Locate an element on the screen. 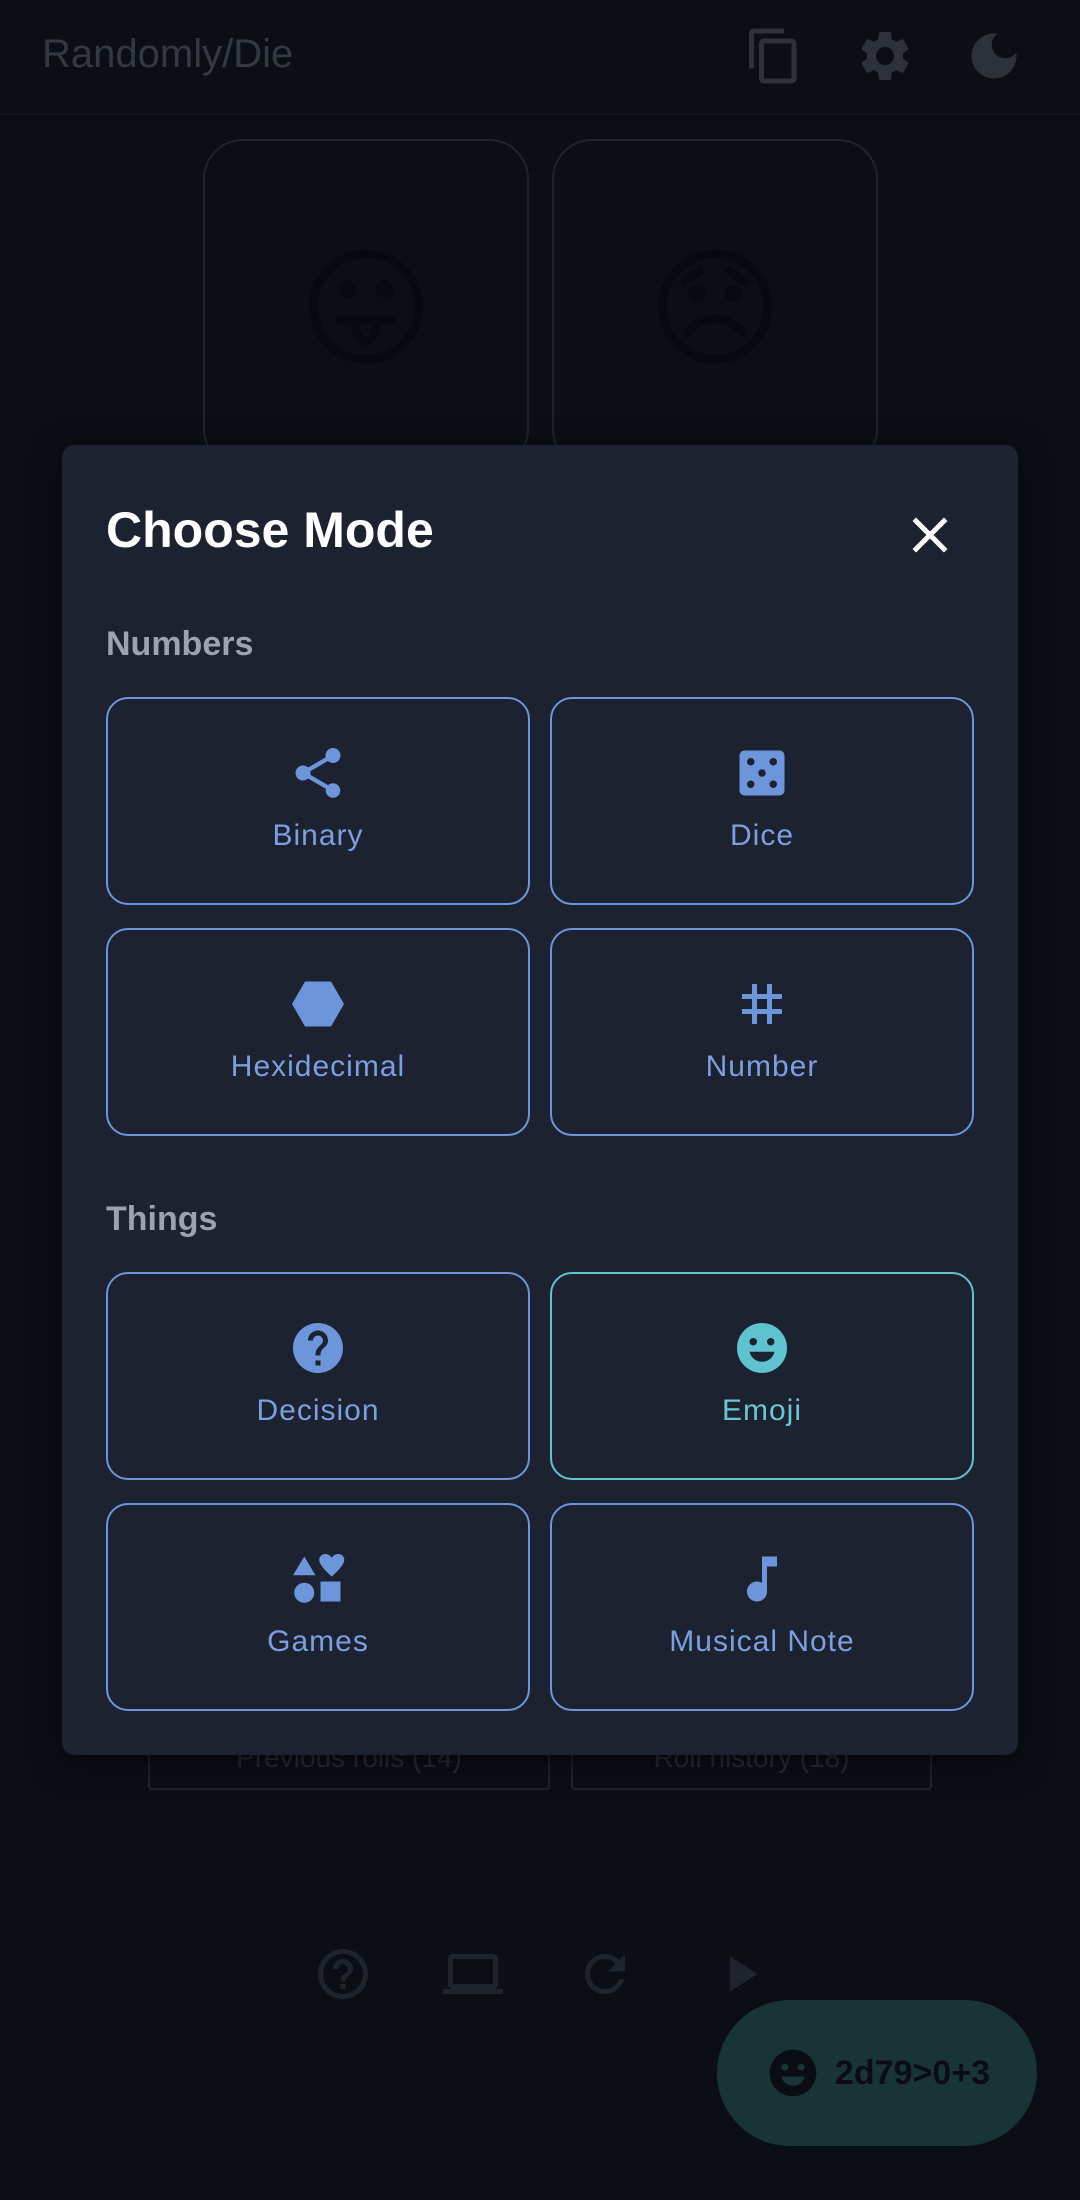 The image size is (1080, 2200). mode-musical-note-button: Musical Note is located at coordinates (762, 1607).